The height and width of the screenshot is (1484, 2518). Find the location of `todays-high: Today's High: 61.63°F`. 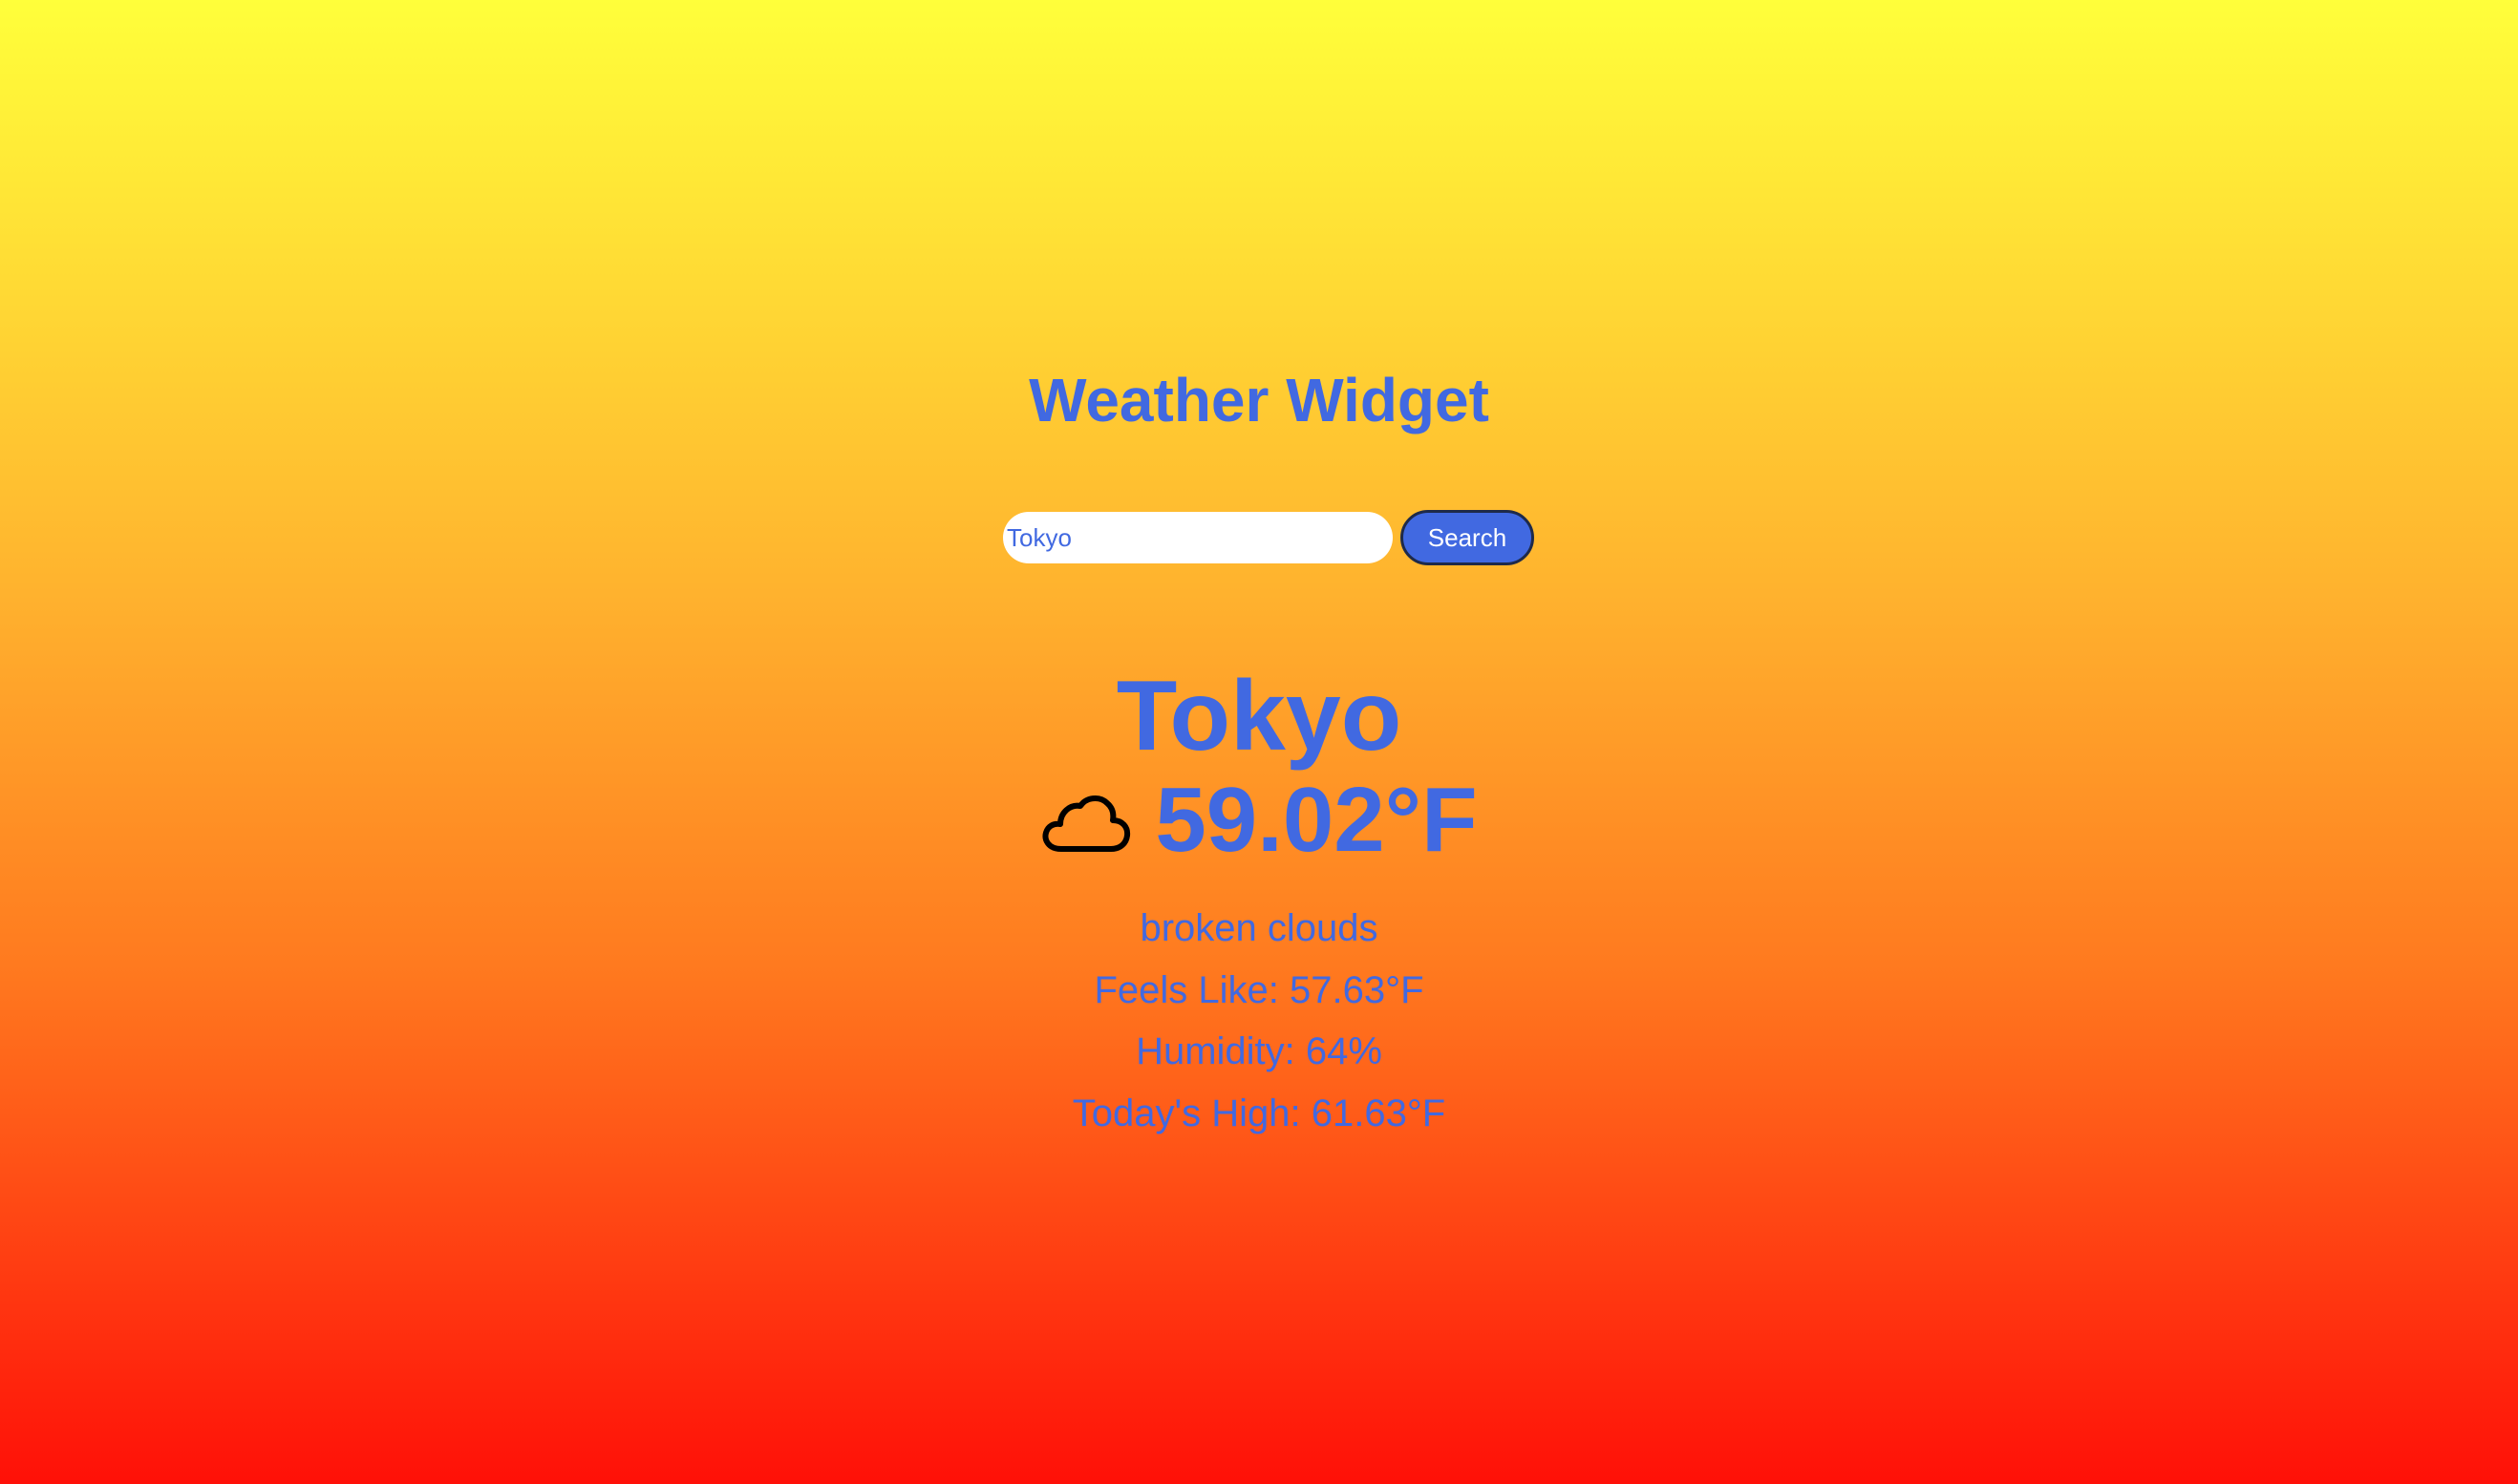

todays-high: Today's High: 61.63°F is located at coordinates (1259, 1113).